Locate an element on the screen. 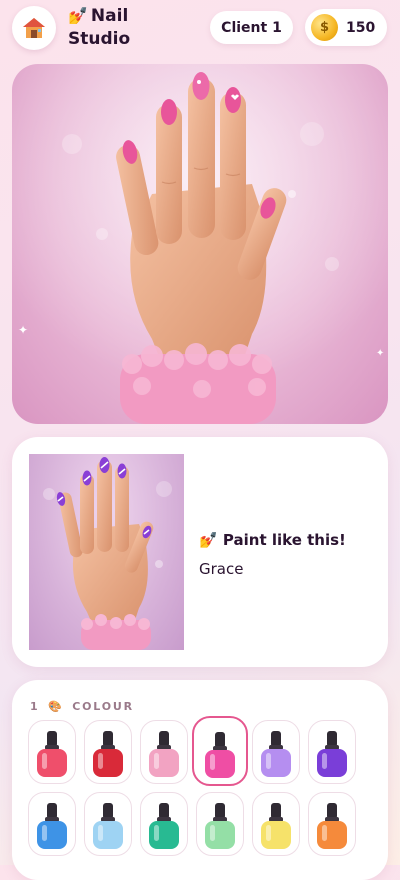  reference-title-text: Paint like this! is located at coordinates (284, 540).